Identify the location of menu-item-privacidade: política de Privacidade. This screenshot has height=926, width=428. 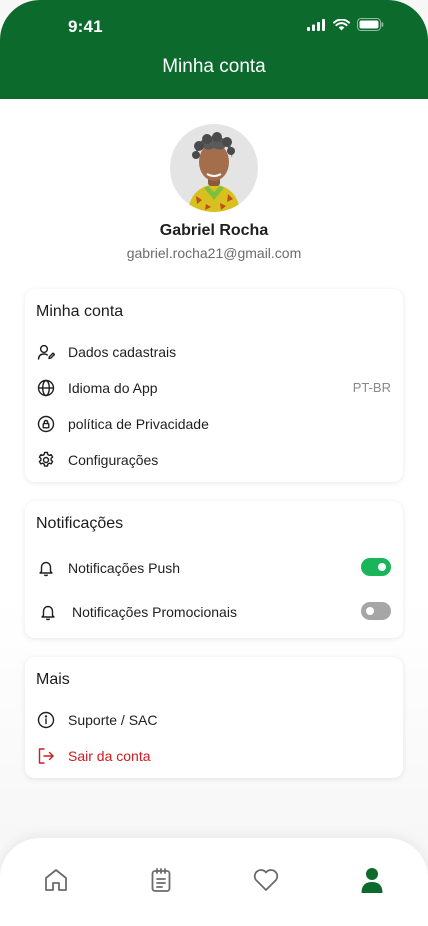
(214, 424).